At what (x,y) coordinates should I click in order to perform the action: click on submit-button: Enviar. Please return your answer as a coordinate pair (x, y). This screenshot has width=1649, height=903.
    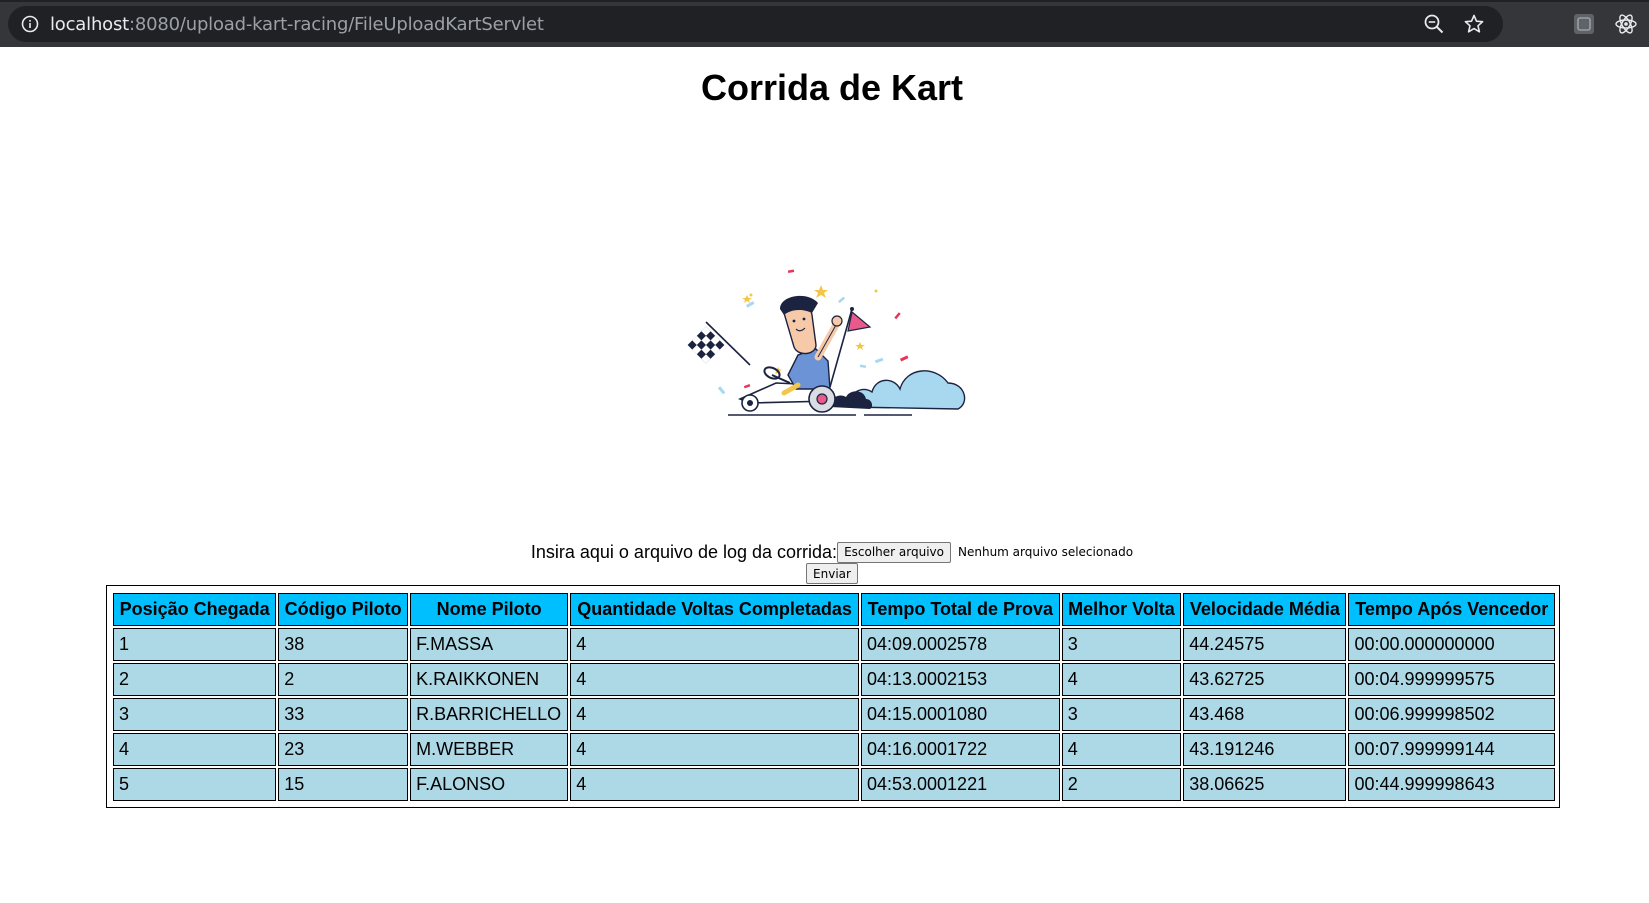
    Looking at the image, I should click on (832, 573).